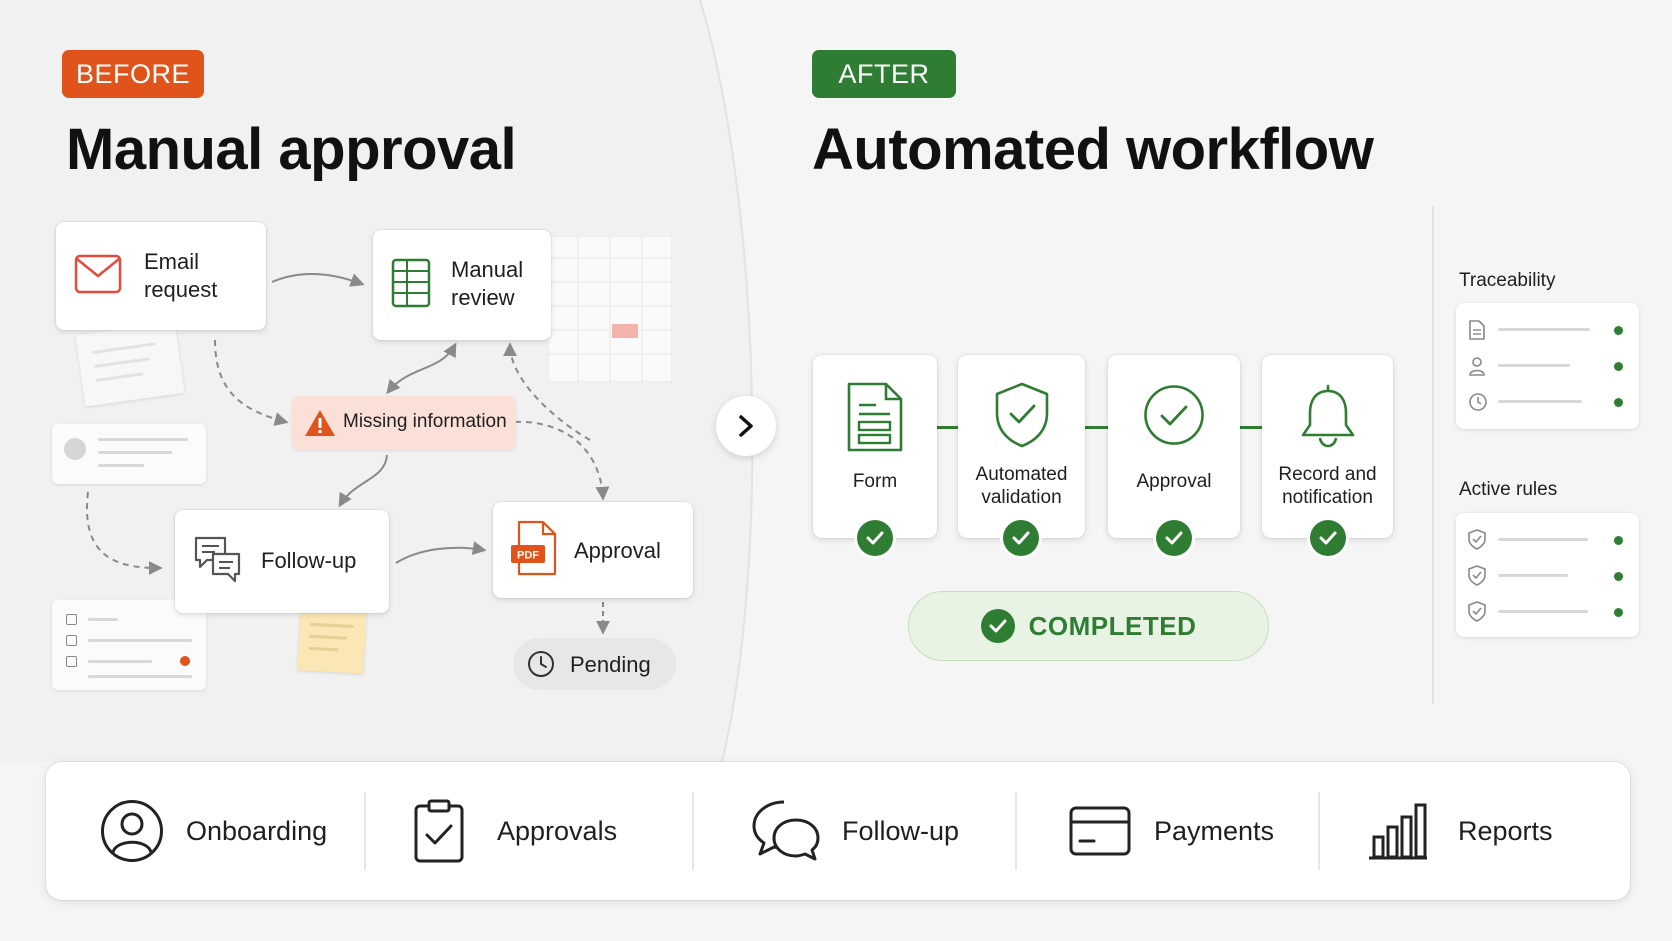 The width and height of the screenshot is (1672, 941). What do you see at coordinates (1398, 831) in the screenshot?
I see `bar-chart-icon` at bounding box center [1398, 831].